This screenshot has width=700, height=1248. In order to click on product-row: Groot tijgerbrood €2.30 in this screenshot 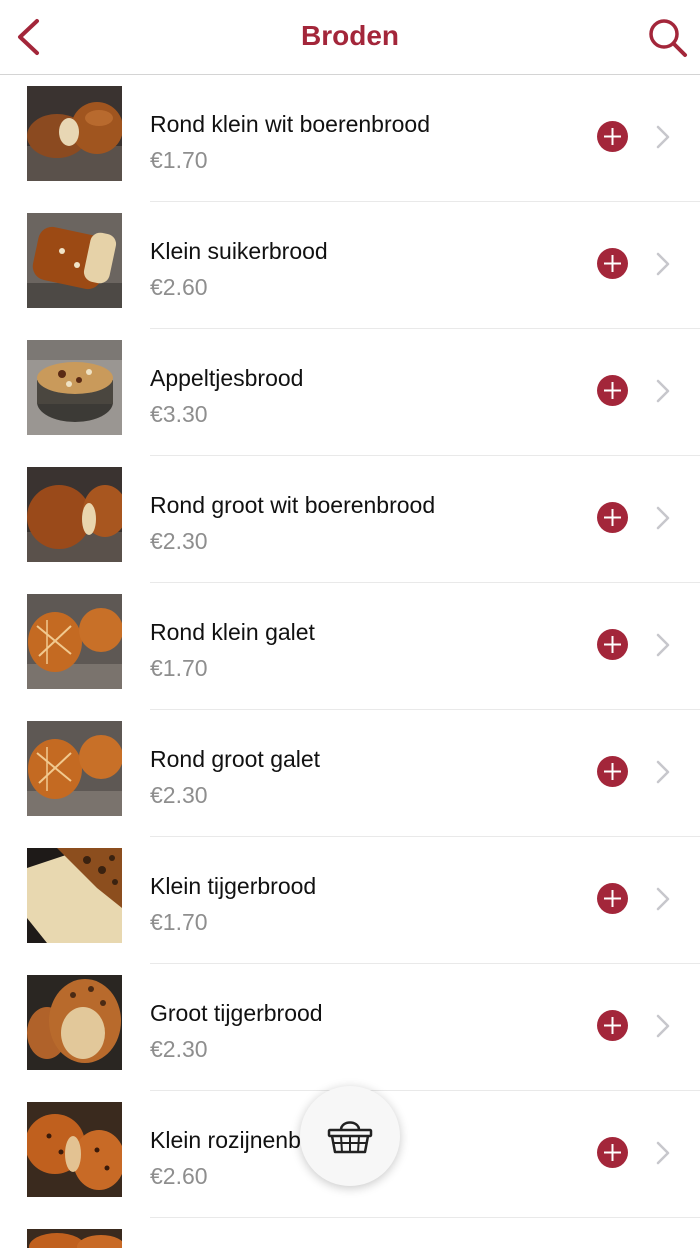, I will do `click(350, 1027)`.